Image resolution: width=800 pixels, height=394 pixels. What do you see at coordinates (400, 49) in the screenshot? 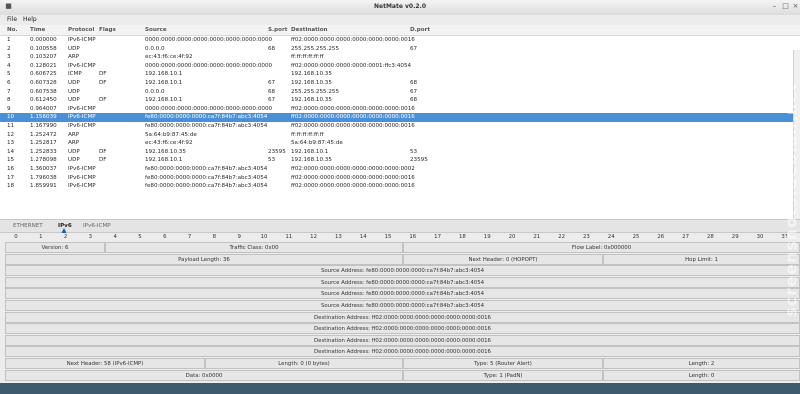
I see `packet-row: 2 0.100558 UDP 0.0.0.0 68 255.255.255.255 67` at bounding box center [400, 49].